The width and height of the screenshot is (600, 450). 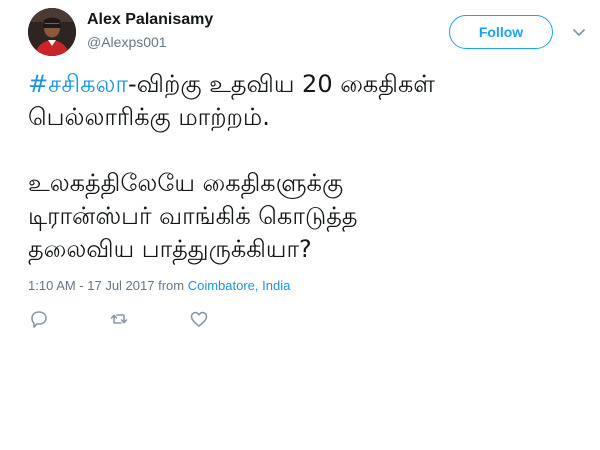 I want to click on user-avatar-image, so click(x=52, y=32).